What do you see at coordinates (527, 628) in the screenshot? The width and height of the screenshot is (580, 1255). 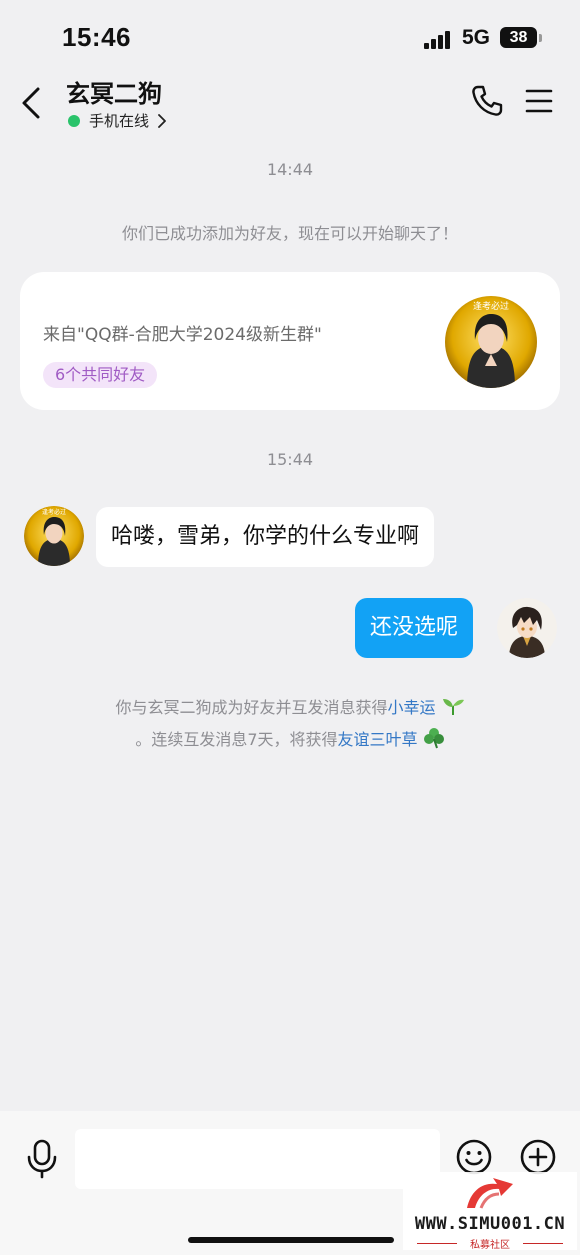 I see `my-avatar` at bounding box center [527, 628].